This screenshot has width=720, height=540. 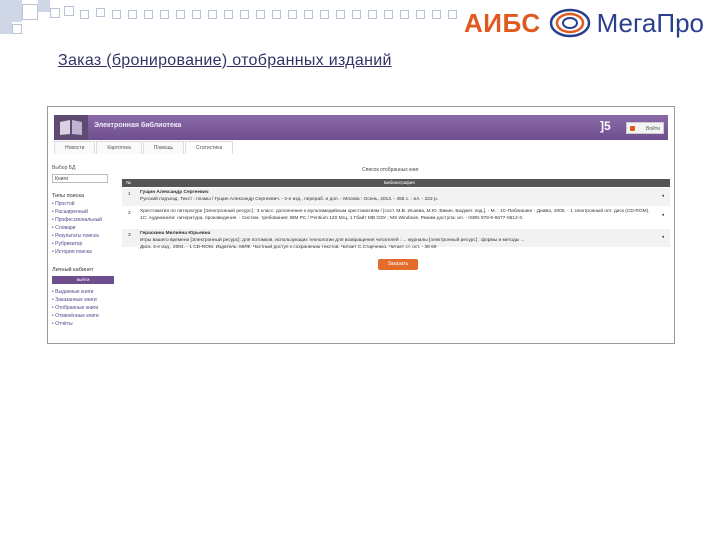 I want to click on brand-logo: АИБС МегаПро, so click(x=584, y=23).